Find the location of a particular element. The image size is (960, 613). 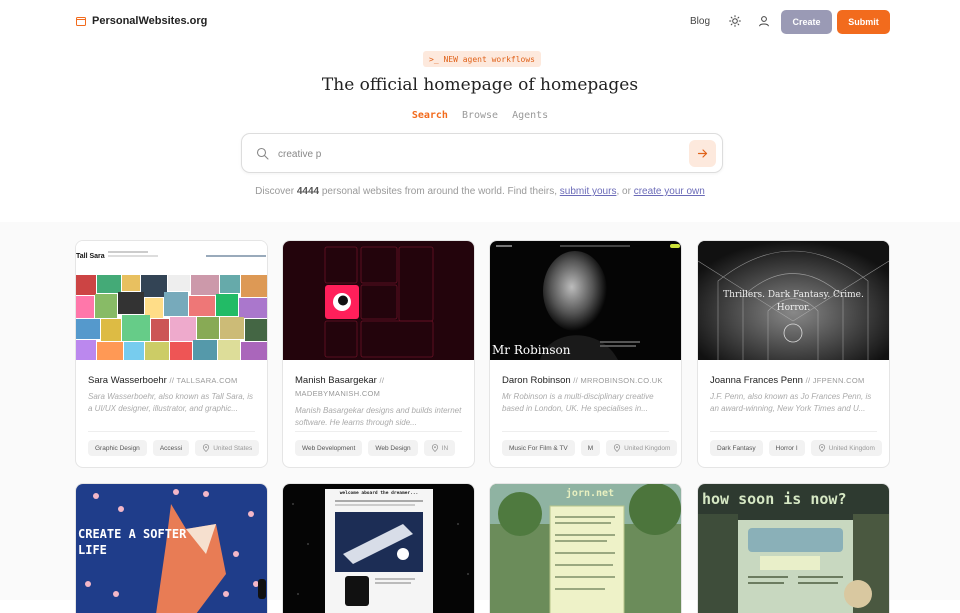

category-tag: Web Design is located at coordinates (393, 448).